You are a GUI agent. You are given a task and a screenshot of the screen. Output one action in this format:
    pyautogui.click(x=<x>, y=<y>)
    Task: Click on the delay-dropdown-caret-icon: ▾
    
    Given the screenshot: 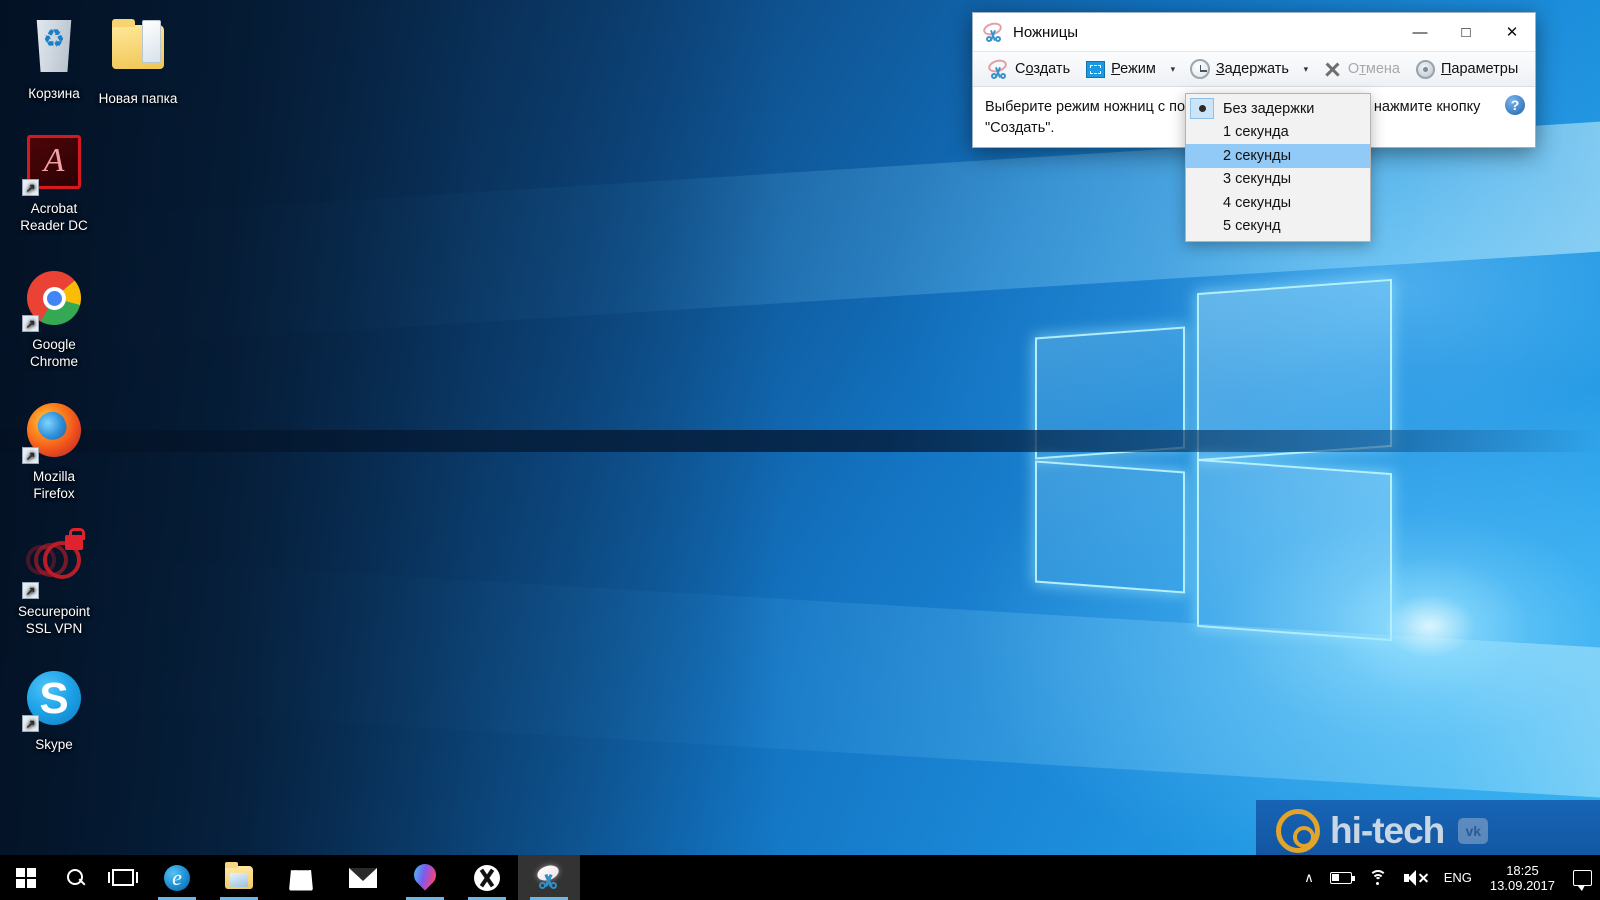 What is the action you would take?
    pyautogui.click(x=1306, y=69)
    